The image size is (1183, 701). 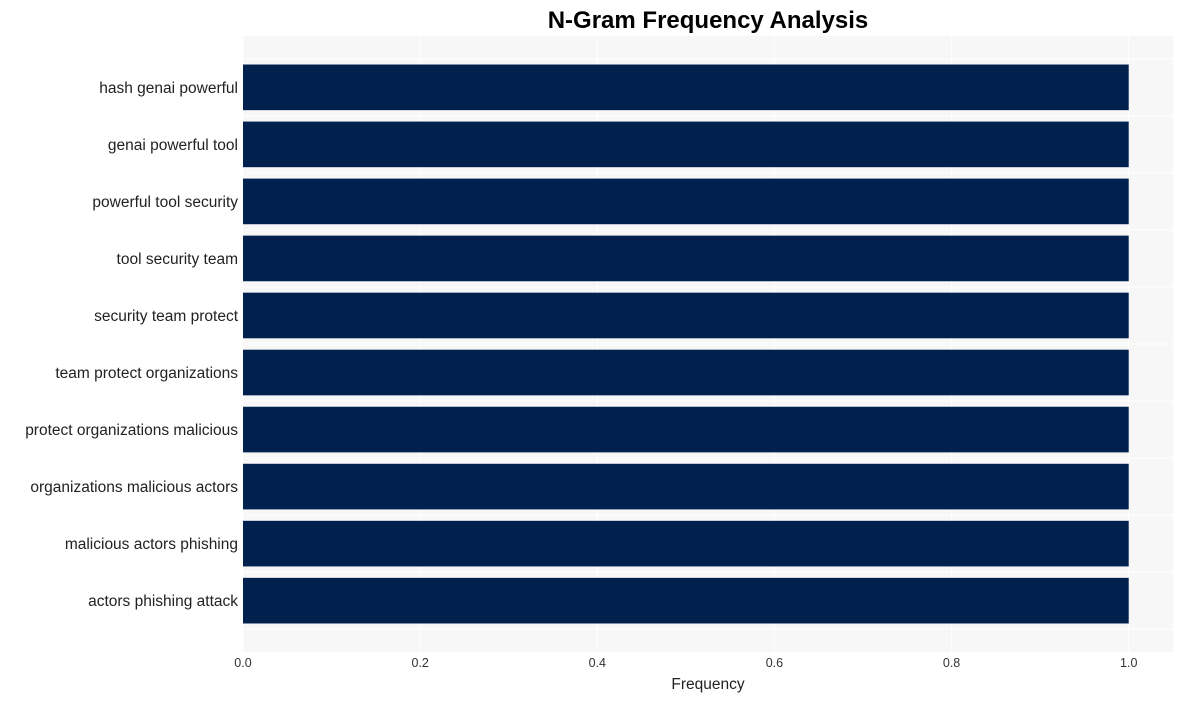 What do you see at coordinates (173, 145) in the screenshot?
I see `y-tick-label: genai powerful tool` at bounding box center [173, 145].